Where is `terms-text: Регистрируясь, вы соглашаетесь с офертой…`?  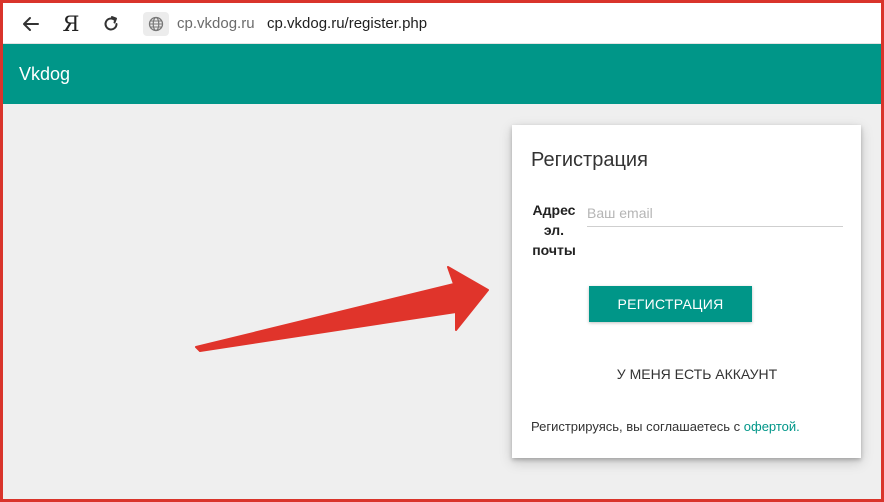
terms-text: Регистрируясь, вы соглашаетесь с офертой… is located at coordinates (665, 426).